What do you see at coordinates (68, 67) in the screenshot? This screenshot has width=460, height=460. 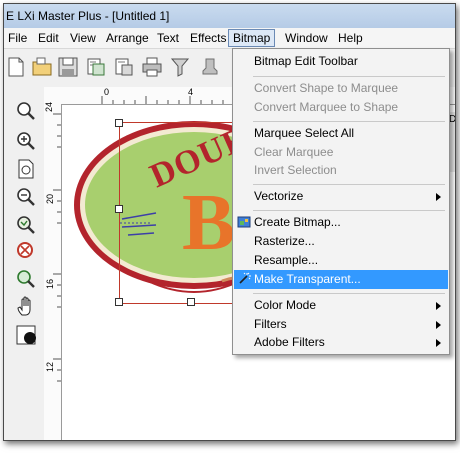 I see `save-icon` at bounding box center [68, 67].